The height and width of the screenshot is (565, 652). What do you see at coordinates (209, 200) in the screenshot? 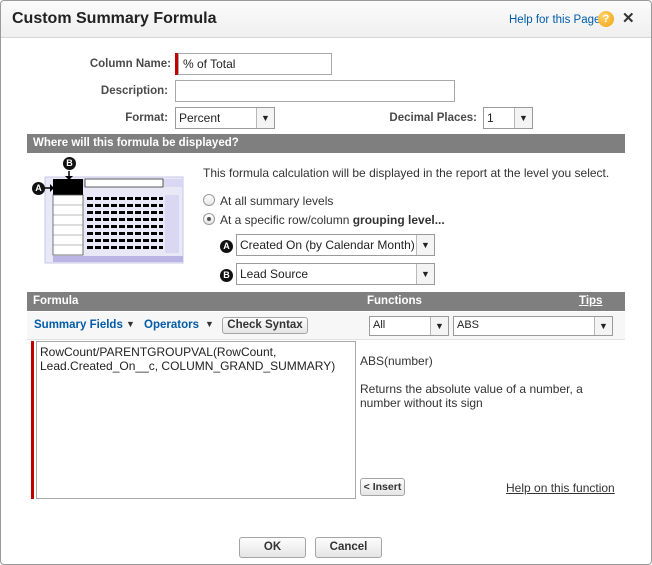
I see `radio-all-summary-levels` at bounding box center [209, 200].